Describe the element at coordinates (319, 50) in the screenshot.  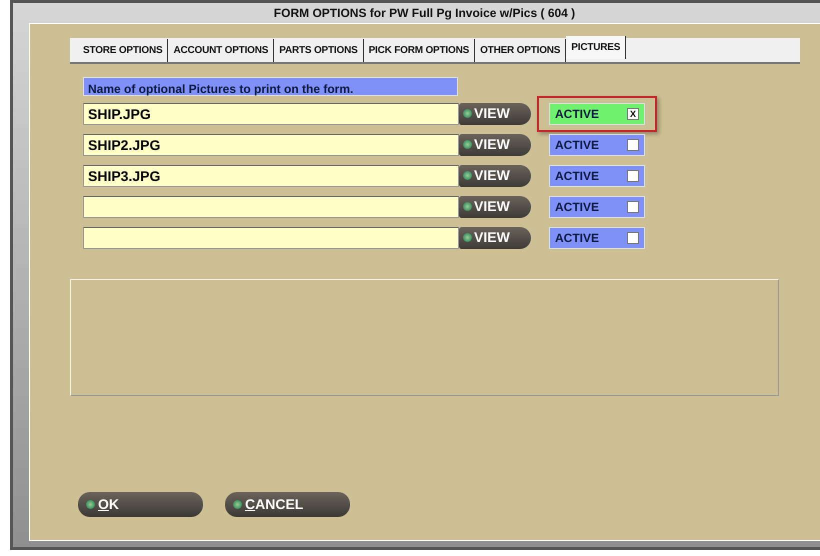
I see `tab: PARTS OPTIONS` at that location.